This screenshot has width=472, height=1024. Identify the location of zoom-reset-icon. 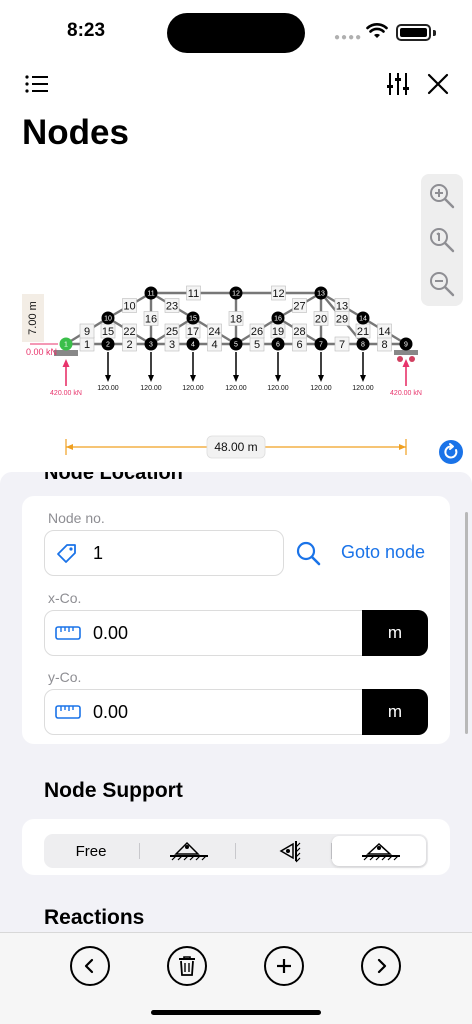
(442, 240).